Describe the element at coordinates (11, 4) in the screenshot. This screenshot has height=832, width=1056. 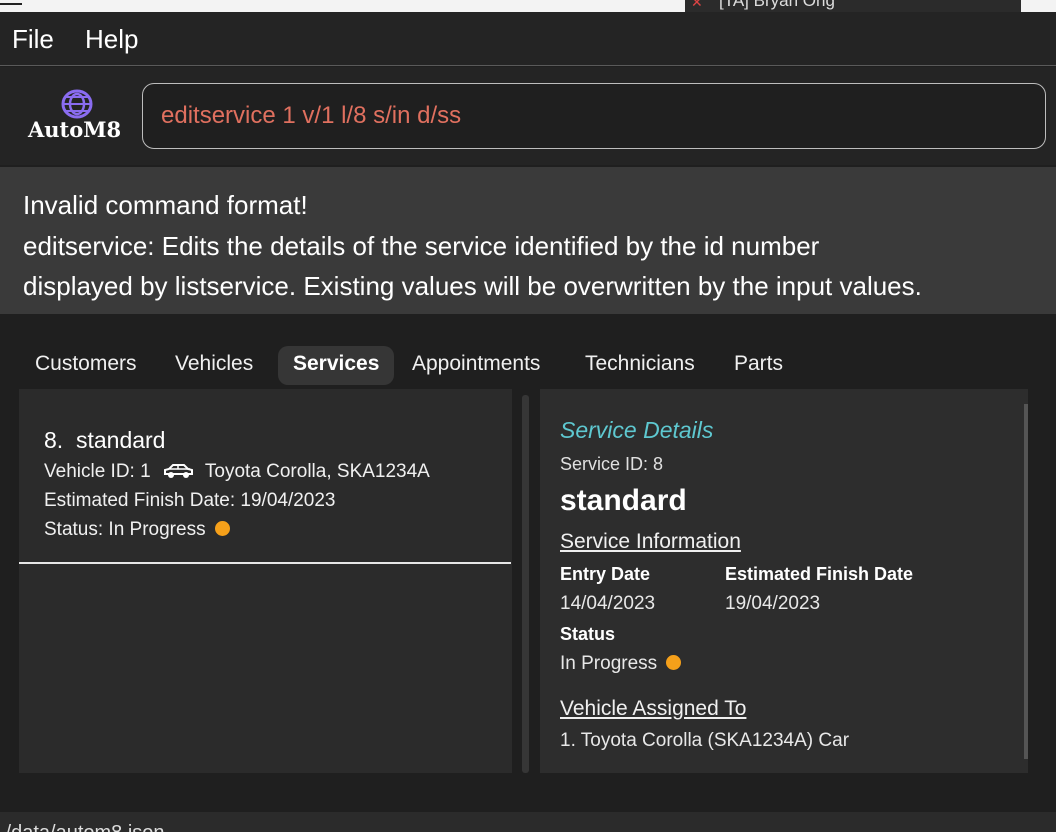
I see `dash-mark` at that location.